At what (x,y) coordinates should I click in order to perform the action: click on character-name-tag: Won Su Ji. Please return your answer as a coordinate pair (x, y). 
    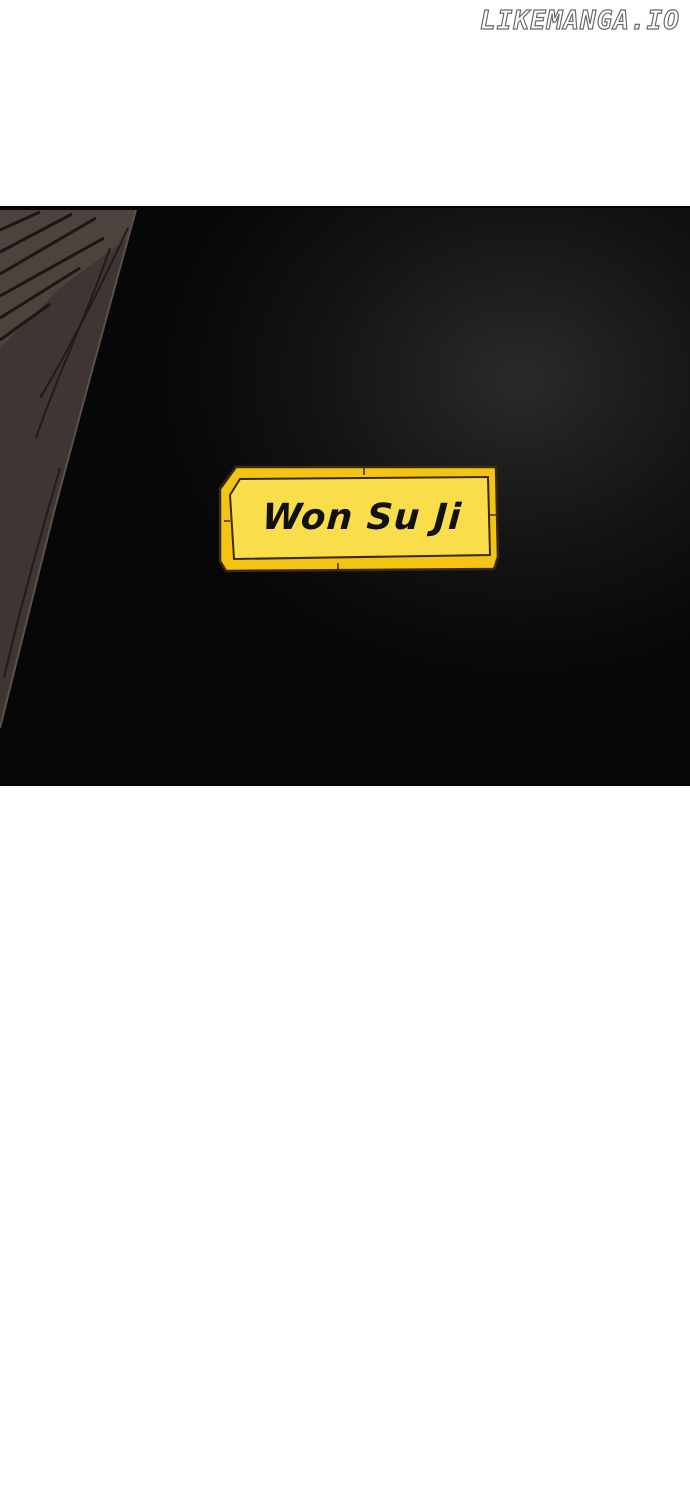
    Looking at the image, I should click on (359, 519).